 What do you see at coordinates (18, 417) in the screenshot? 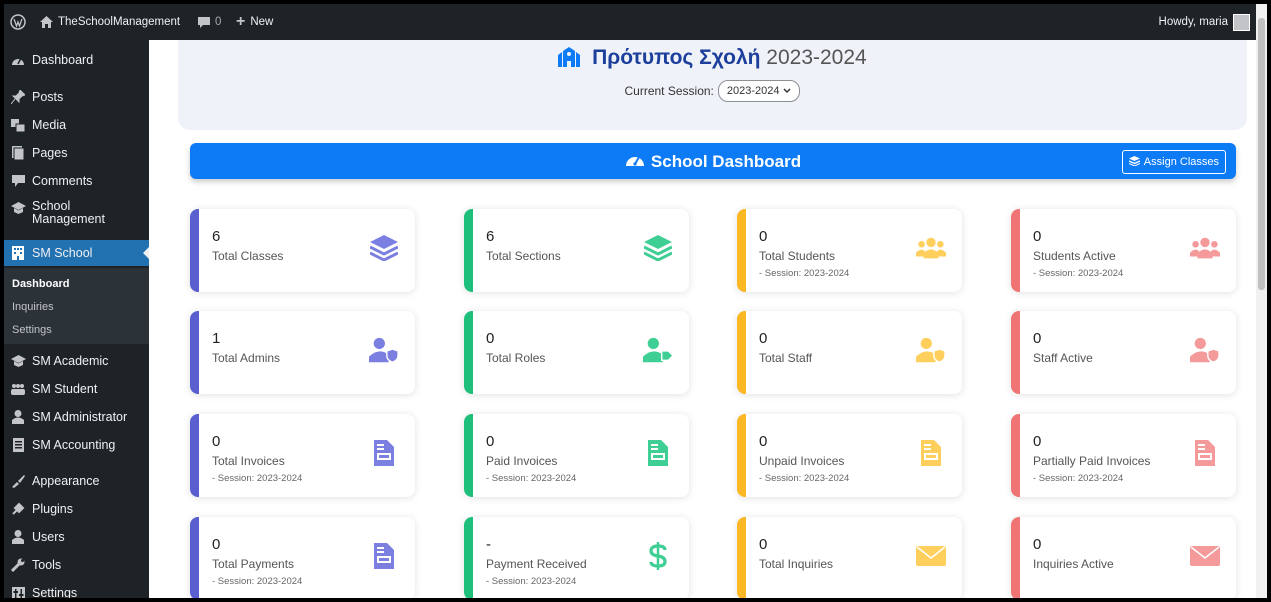
I see `administrator-icon` at bounding box center [18, 417].